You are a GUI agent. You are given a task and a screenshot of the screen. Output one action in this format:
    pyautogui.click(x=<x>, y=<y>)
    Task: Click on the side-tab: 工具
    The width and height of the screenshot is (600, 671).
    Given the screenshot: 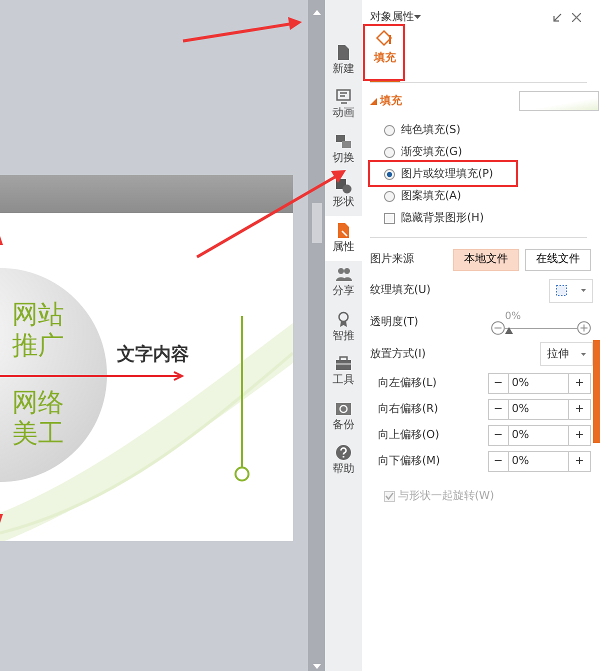 What is the action you would take?
    pyautogui.click(x=343, y=372)
    